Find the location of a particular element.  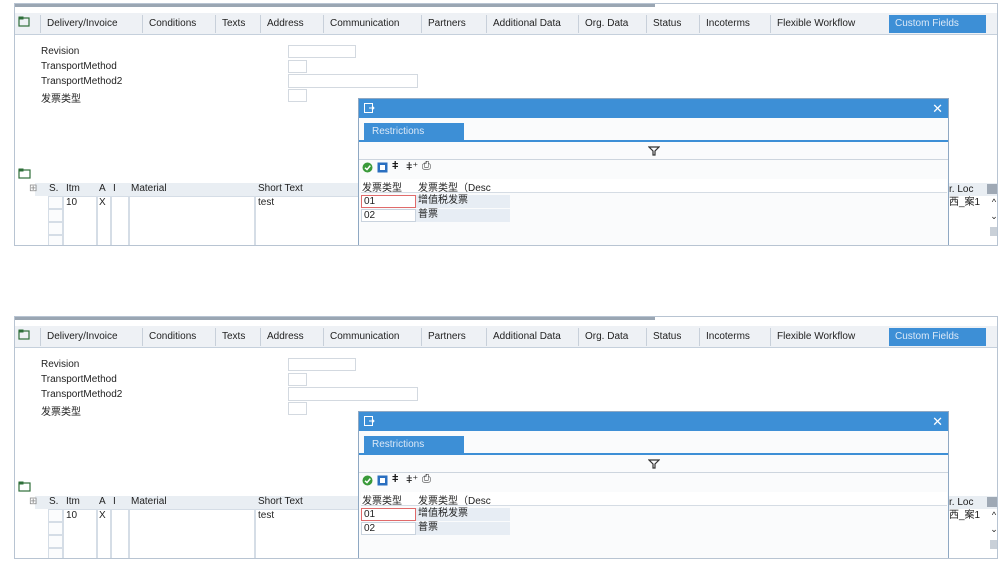

popup-results-header: 发票类型 发票类型（Desc is located at coordinates (654, 186).